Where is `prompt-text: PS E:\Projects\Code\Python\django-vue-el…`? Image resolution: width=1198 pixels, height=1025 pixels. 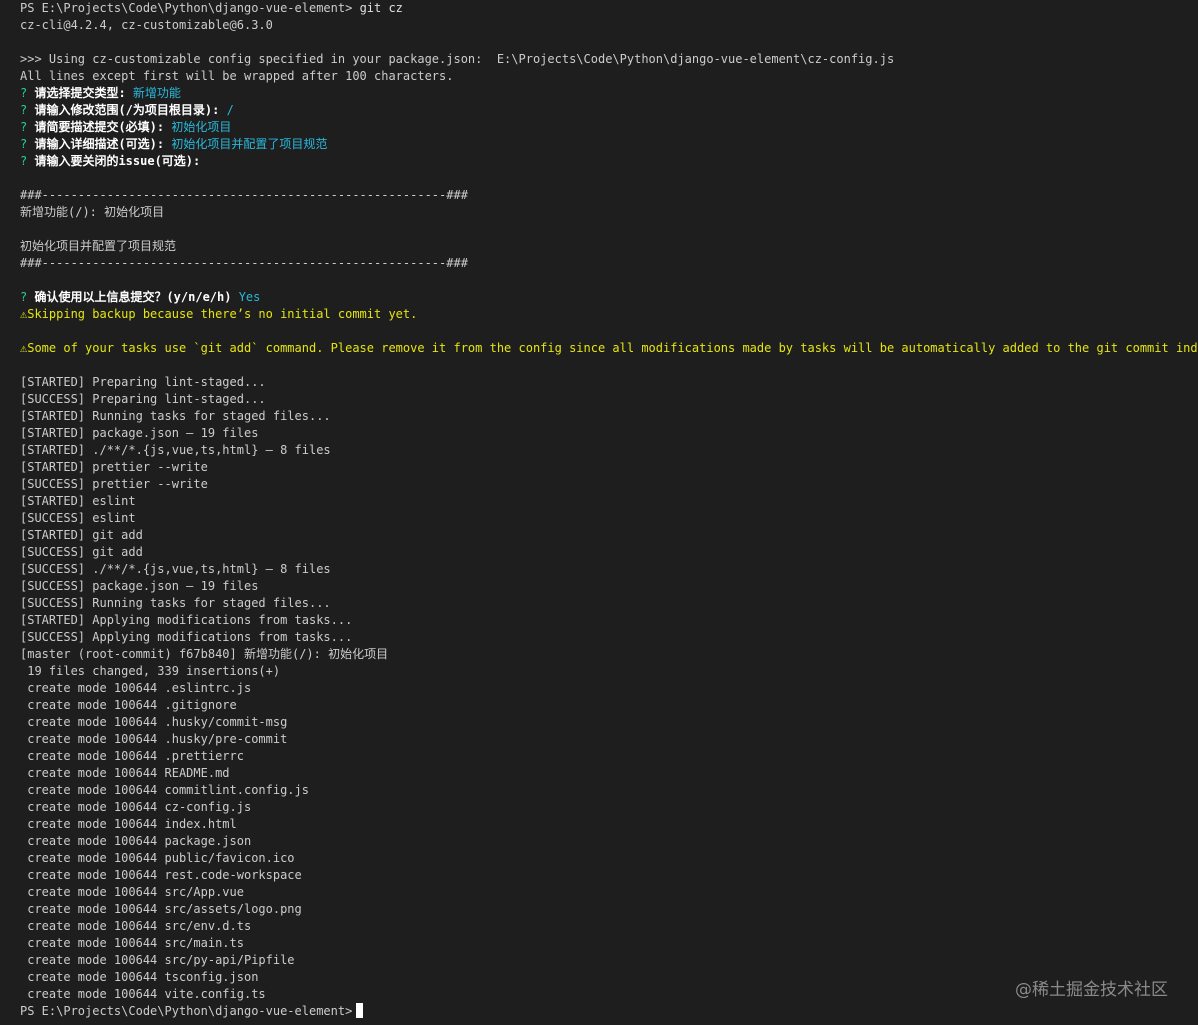 prompt-text: PS E:\Projects\Code\Python\django-vue-el… is located at coordinates (186, 1011).